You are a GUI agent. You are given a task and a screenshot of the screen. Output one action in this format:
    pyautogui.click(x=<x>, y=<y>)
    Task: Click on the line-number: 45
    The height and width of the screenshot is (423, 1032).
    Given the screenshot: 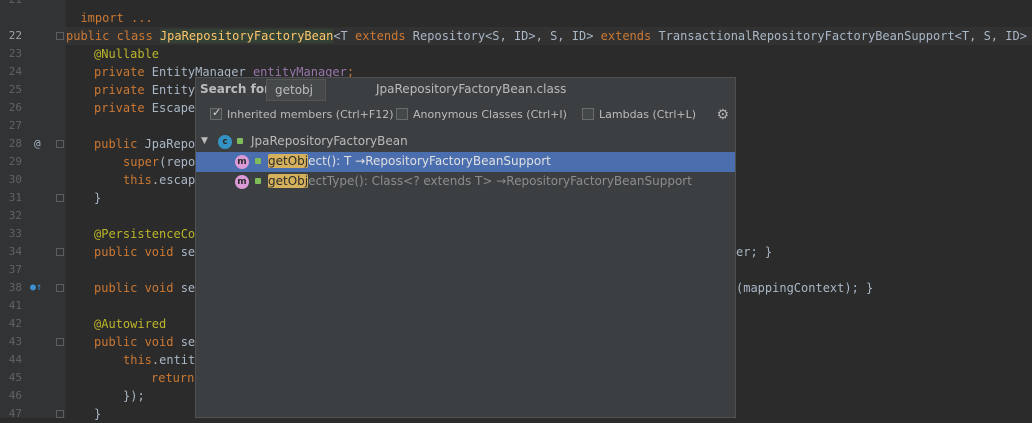 What is the action you would take?
    pyautogui.click(x=15, y=377)
    